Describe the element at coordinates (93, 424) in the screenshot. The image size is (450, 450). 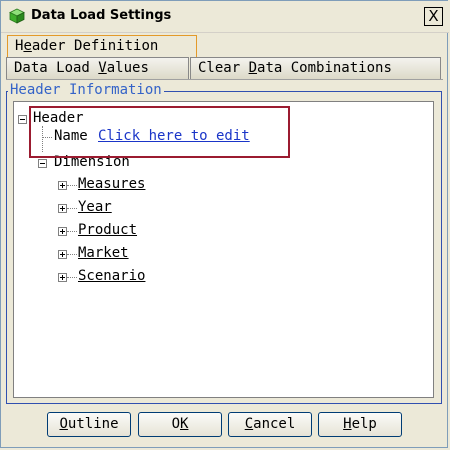
I see `button-label-part: utline` at that location.